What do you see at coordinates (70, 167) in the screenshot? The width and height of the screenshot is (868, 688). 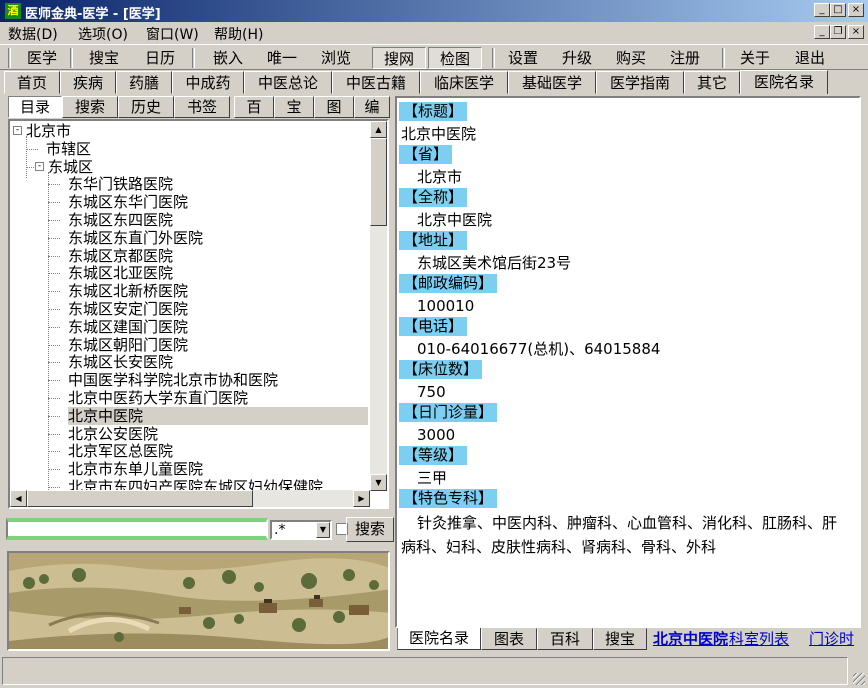 I see `tree-item: 东城区` at bounding box center [70, 167].